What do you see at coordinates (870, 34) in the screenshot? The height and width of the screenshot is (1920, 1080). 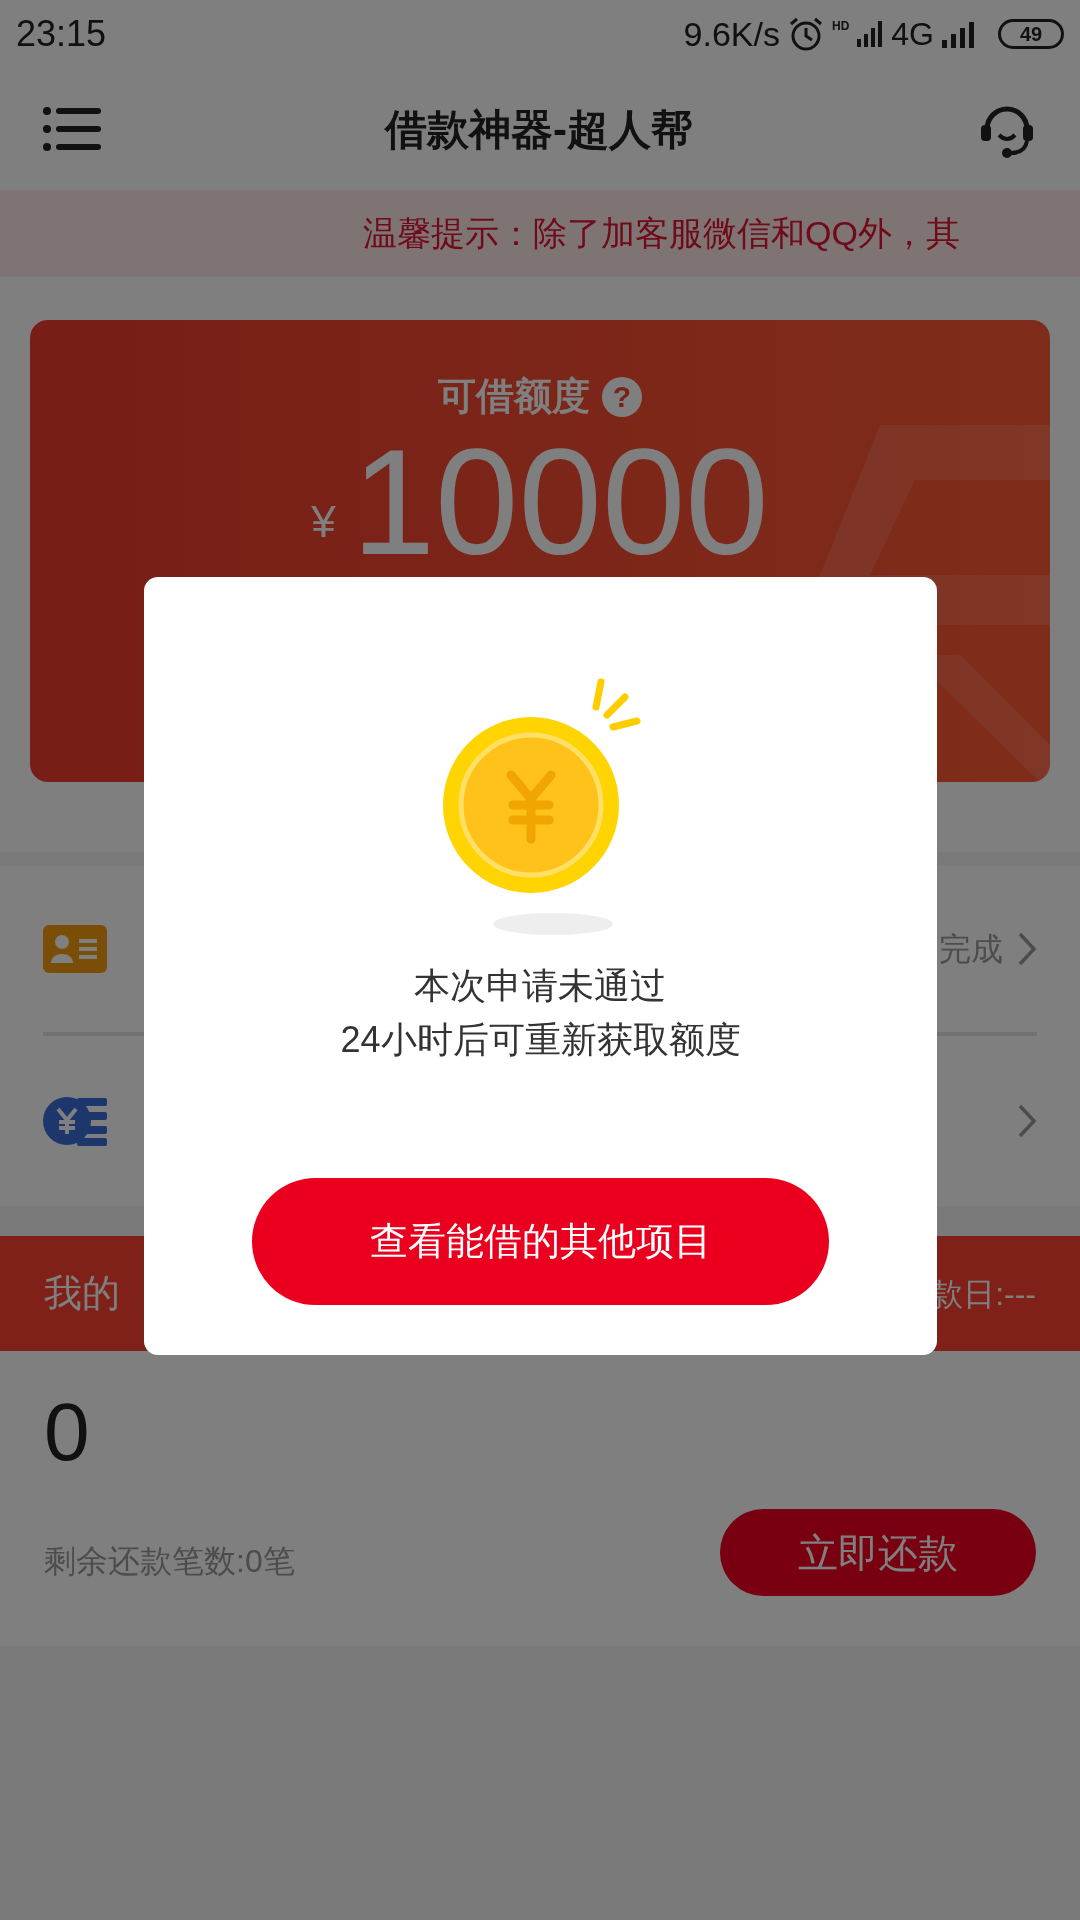 I see `signal-icon` at bounding box center [870, 34].